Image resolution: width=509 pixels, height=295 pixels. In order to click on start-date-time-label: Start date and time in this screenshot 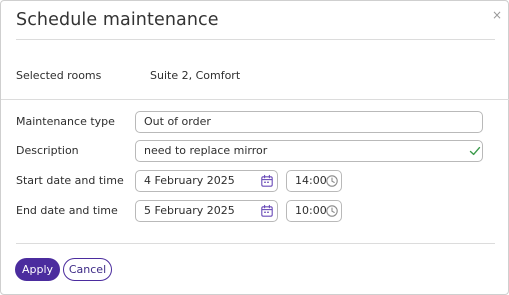, I will do `click(70, 180)`.